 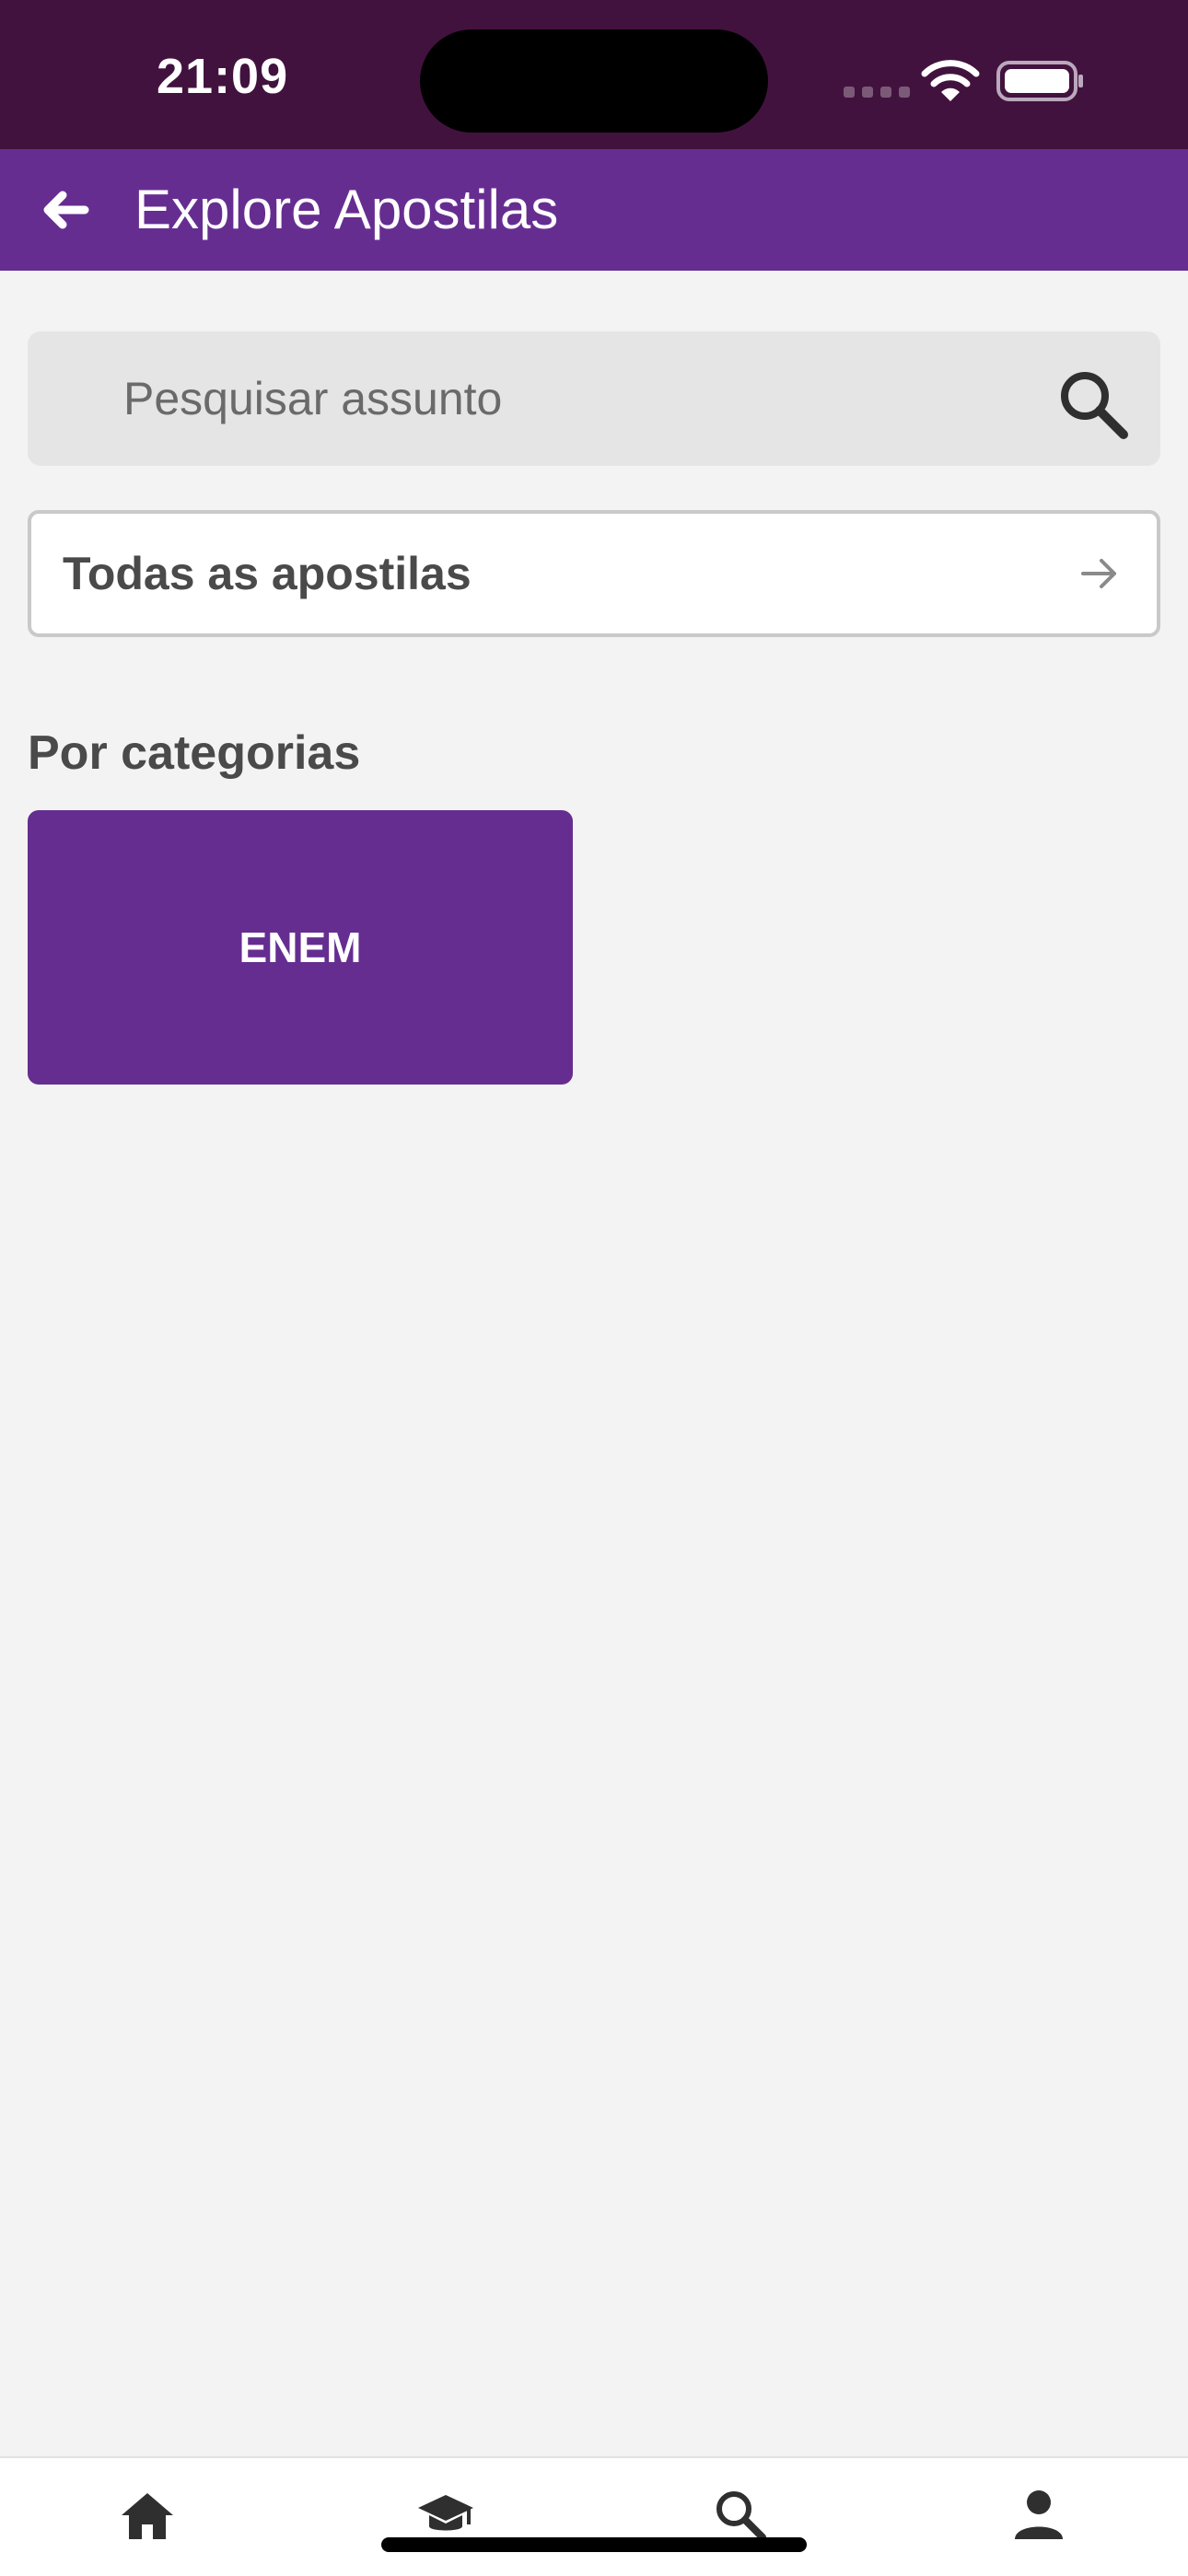 I want to click on person-icon, so click(x=1039, y=2514).